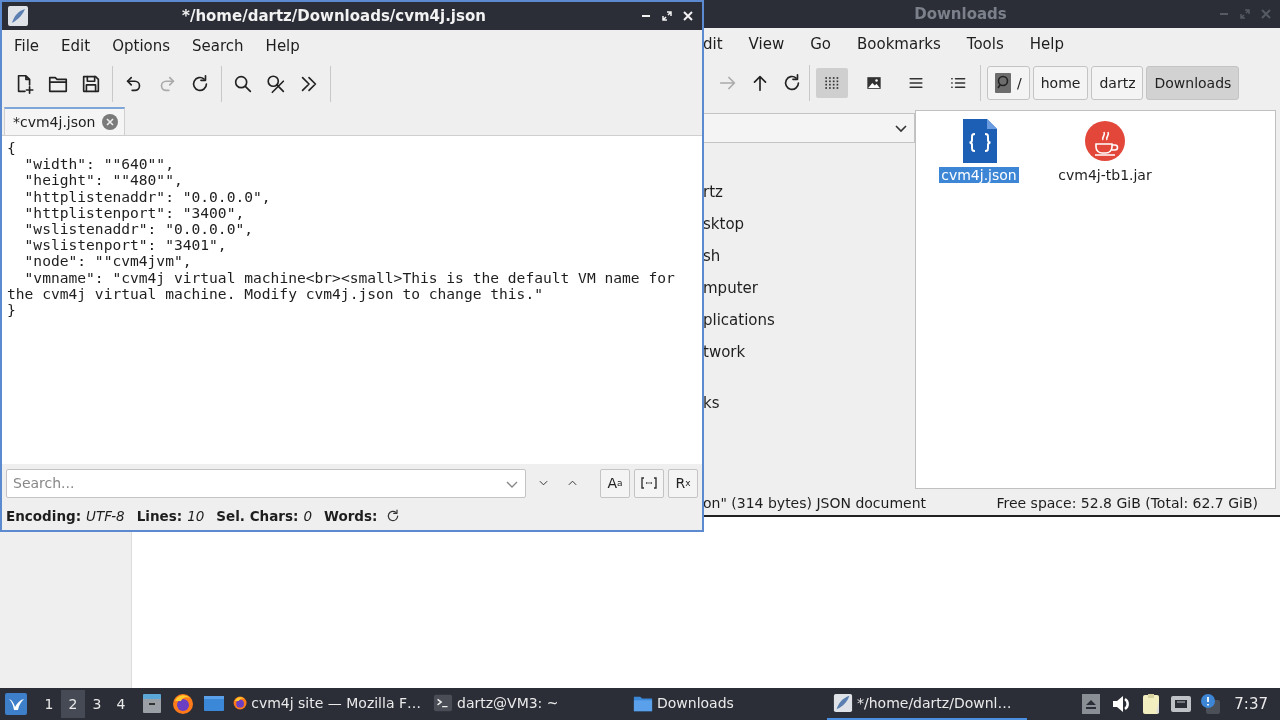 The width and height of the screenshot is (1280, 720). What do you see at coordinates (727, 704) in the screenshot?
I see `task-button: Downloads` at bounding box center [727, 704].